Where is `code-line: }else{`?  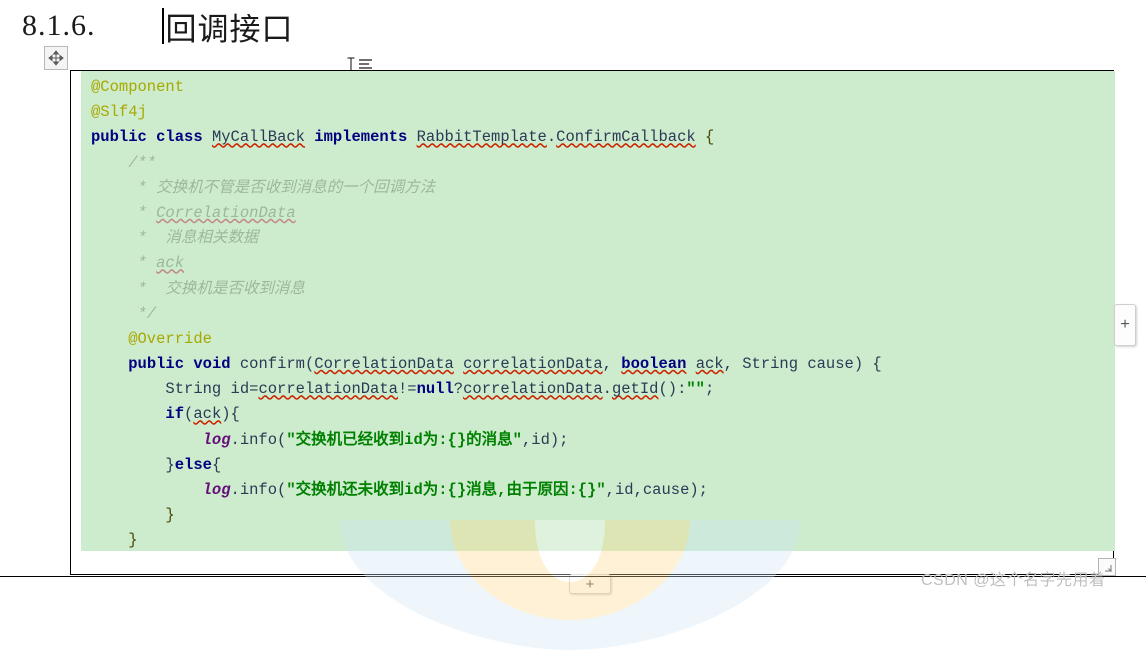 code-line: }else{ is located at coordinates (598, 465).